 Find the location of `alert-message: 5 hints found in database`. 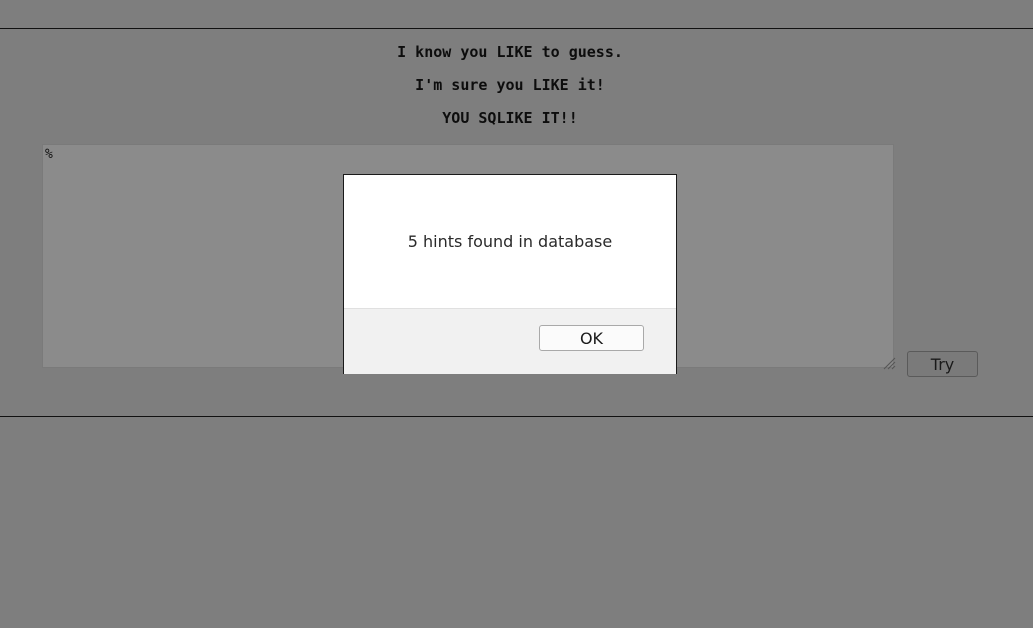

alert-message: 5 hints found in database is located at coordinates (510, 241).